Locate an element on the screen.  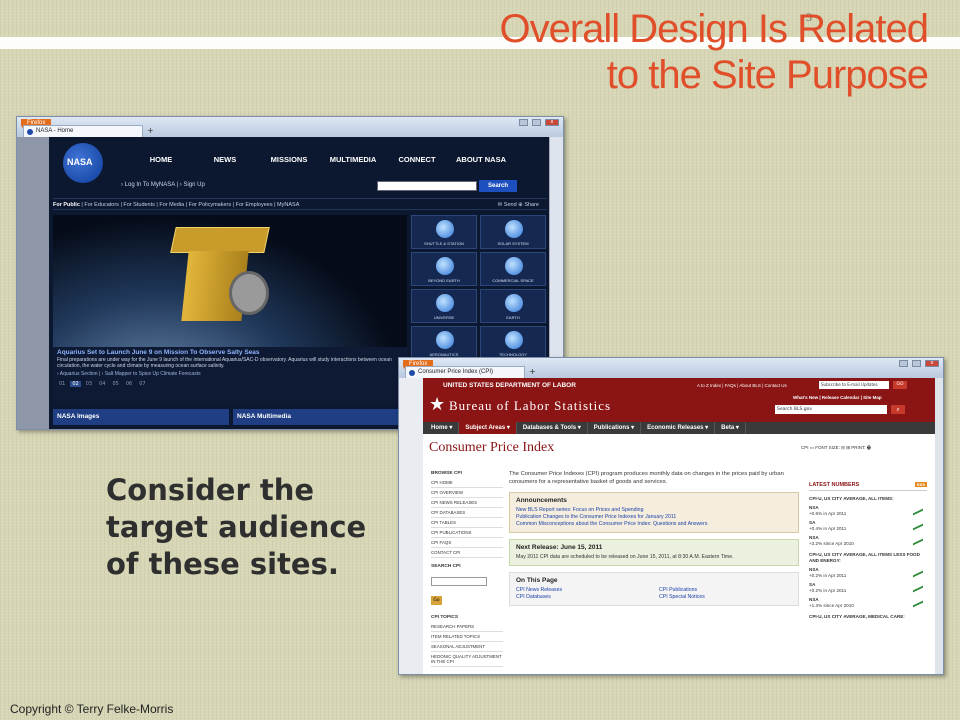
indicator-row: NSA +0.6% in Apr 2011 is located at coordinates (868, 511).